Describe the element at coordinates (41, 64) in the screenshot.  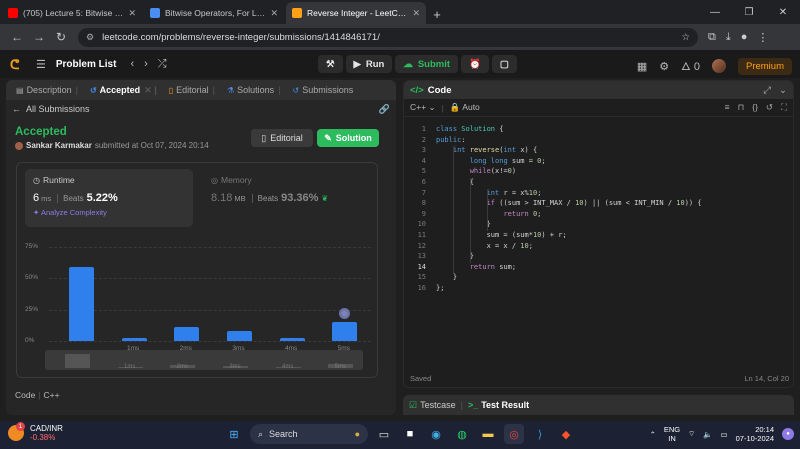
I see `list-icon: ☰` at that location.